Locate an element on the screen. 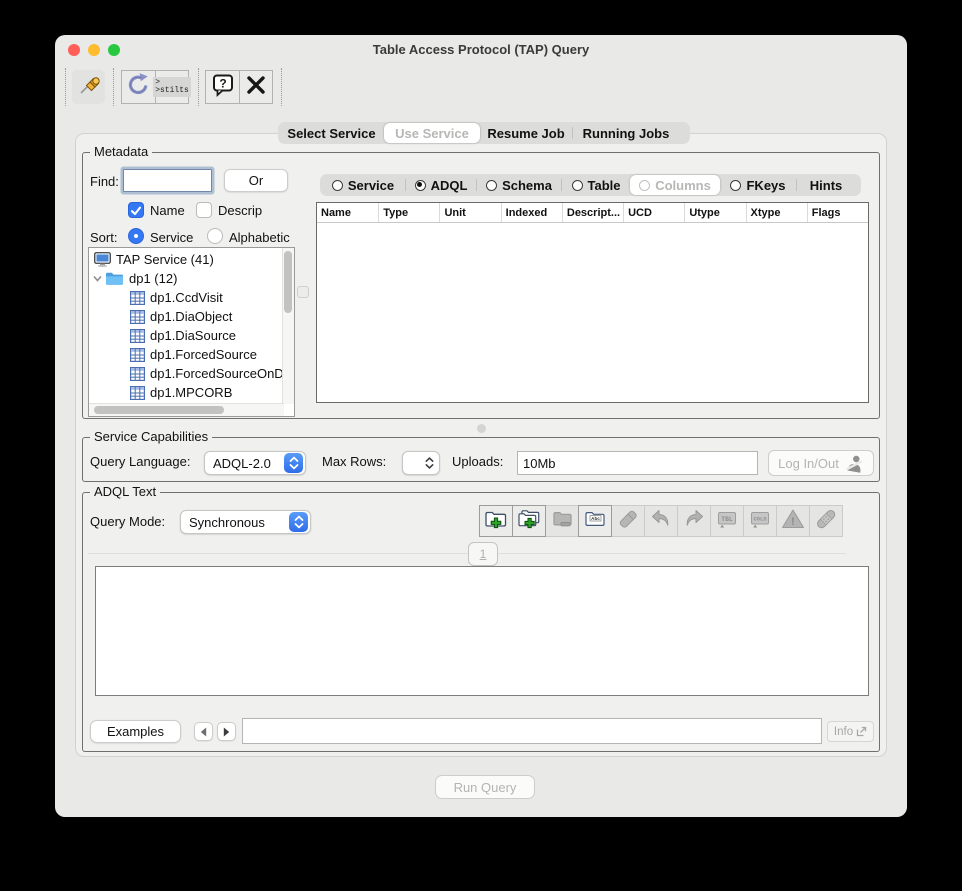 The image size is (962, 891). insert-table-button: TBL is located at coordinates (727, 521).